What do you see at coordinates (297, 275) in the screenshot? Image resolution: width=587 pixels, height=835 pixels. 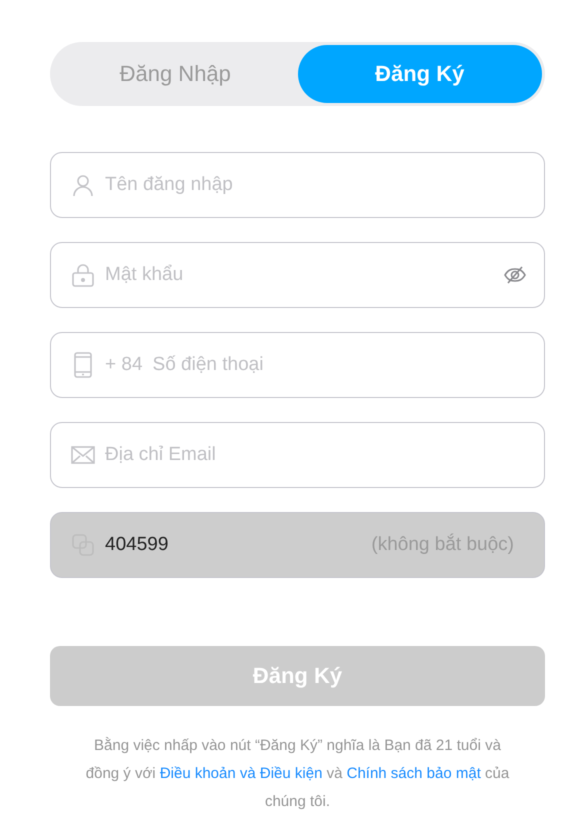 I see `input-field: Mật khẩu` at bounding box center [297, 275].